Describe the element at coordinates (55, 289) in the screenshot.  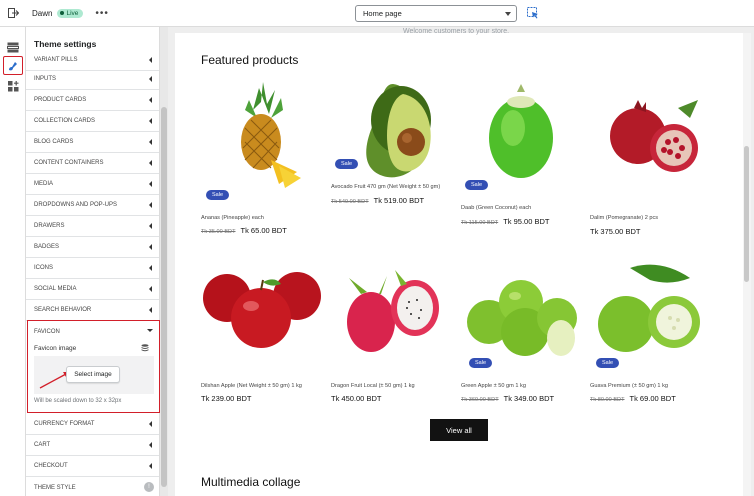
I see `settings-section-label: SOCIAL MEDIA` at that location.